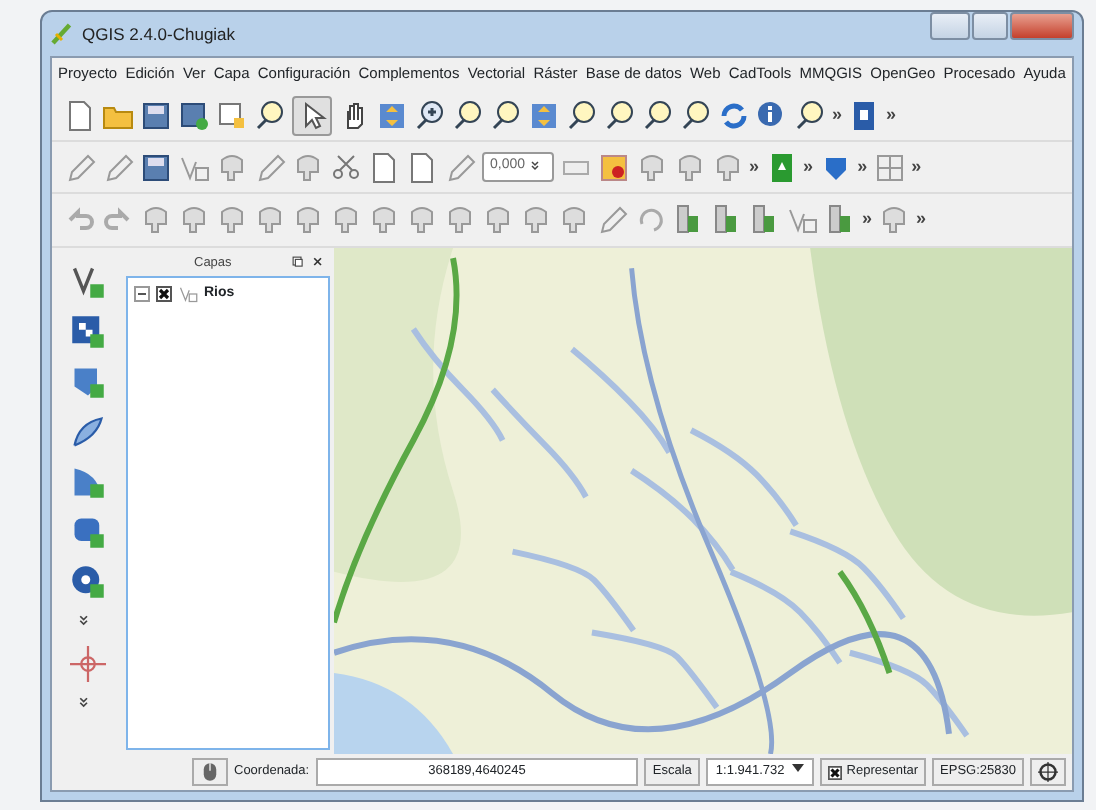 The image size is (1096, 810). Describe the element at coordinates (422, 167) in the screenshot. I see `paste-icon` at that location.